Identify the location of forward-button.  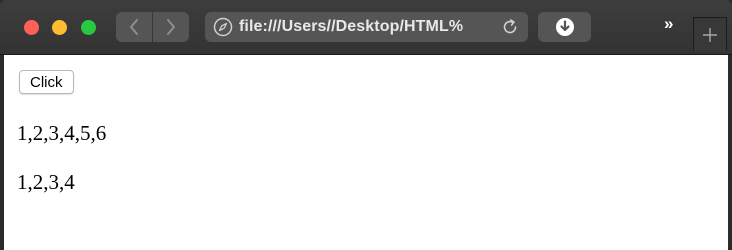
(171, 27).